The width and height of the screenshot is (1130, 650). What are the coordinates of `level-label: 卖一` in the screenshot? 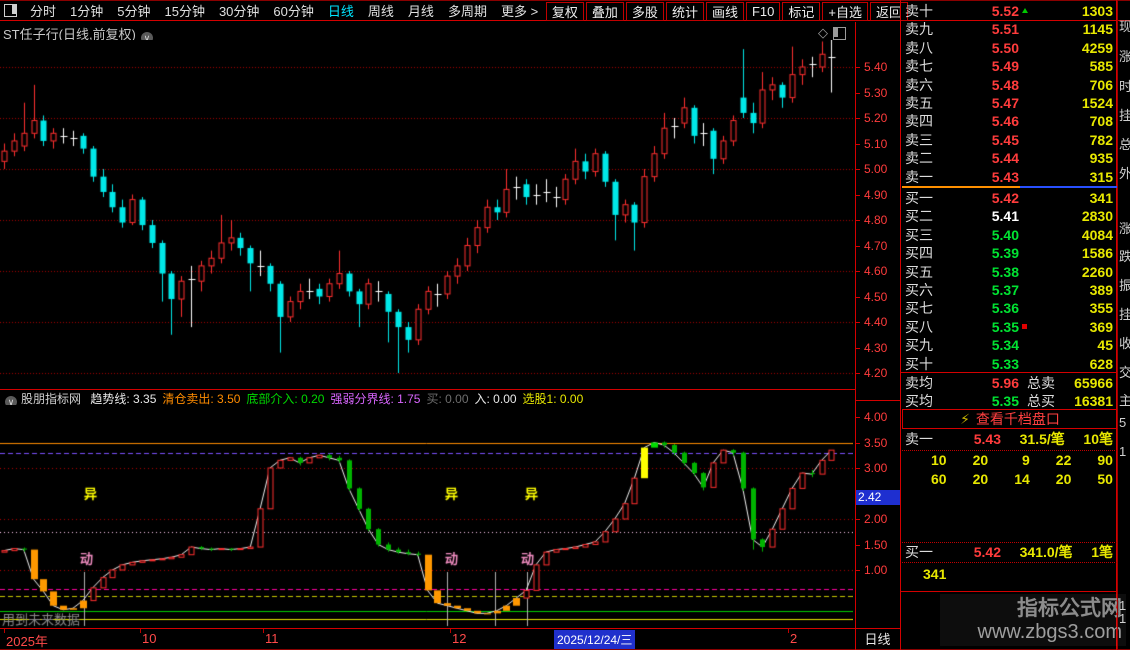 It's located at (919, 176).